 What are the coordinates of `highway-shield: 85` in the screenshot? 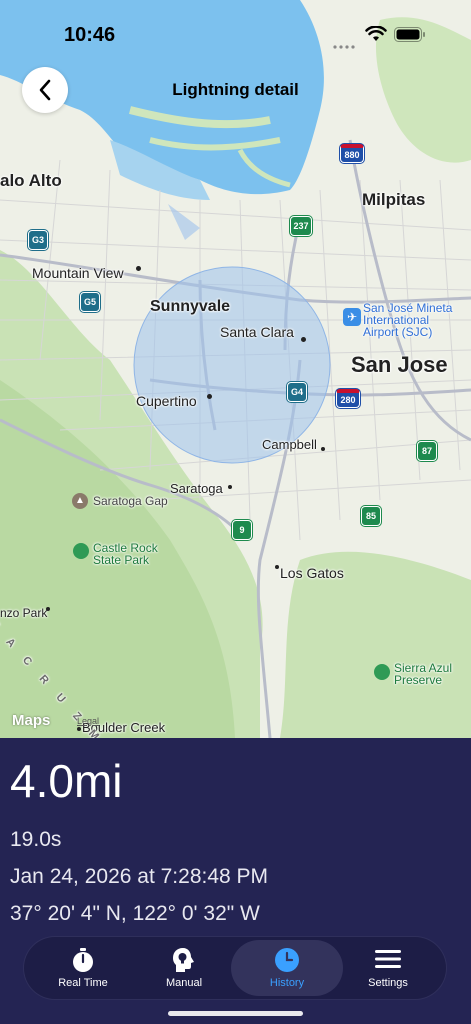 It's located at (371, 516).